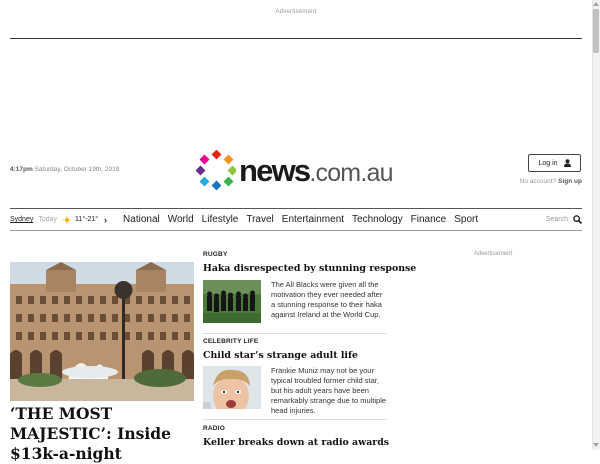 The width and height of the screenshot is (600, 464). I want to click on story-headline: Haka disrespected by stunning response, so click(309, 268).